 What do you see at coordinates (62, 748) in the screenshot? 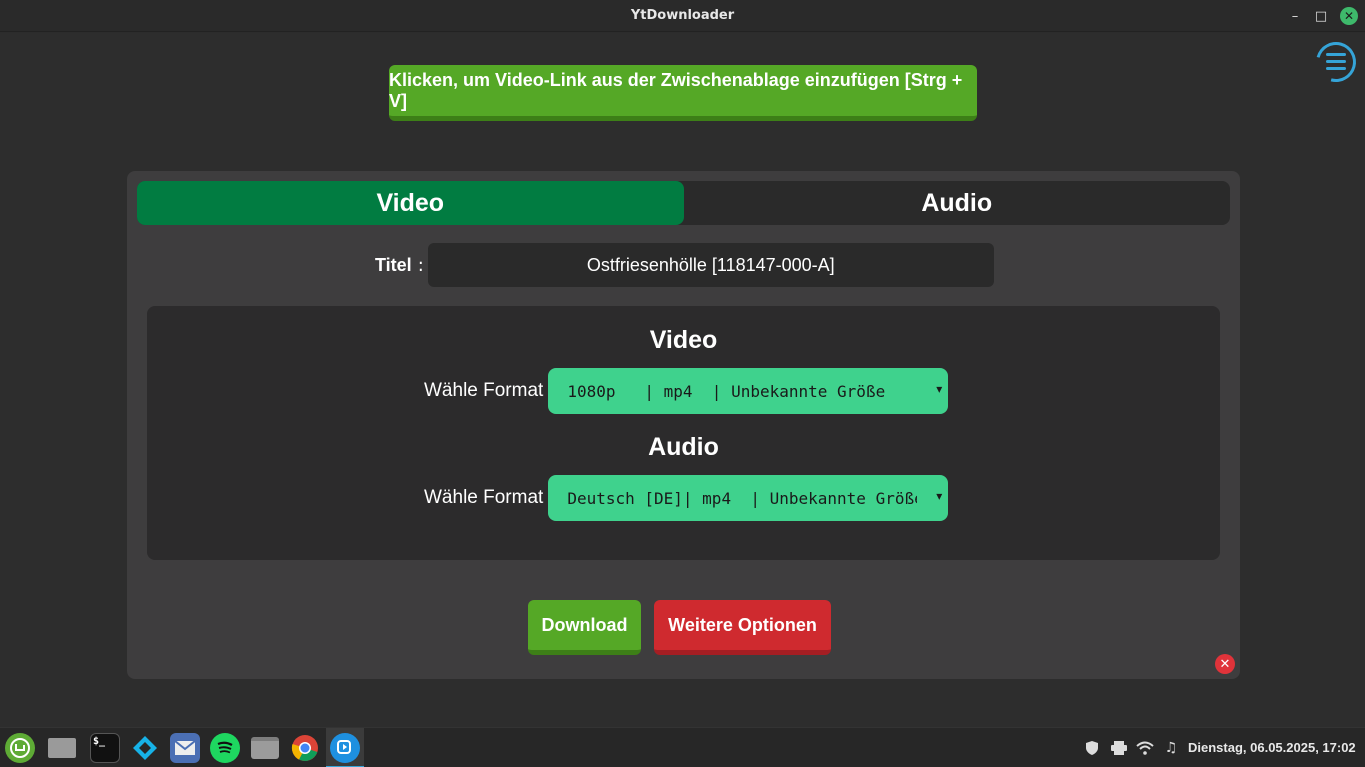
I see `desktop-icon` at bounding box center [62, 748].